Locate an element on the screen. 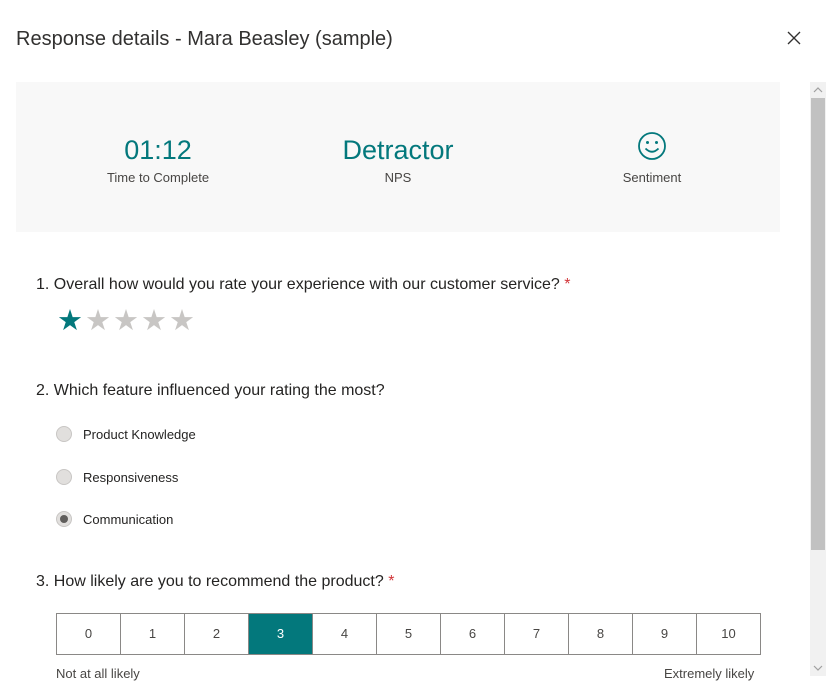  option-label: Product Knowledge is located at coordinates (139, 434).